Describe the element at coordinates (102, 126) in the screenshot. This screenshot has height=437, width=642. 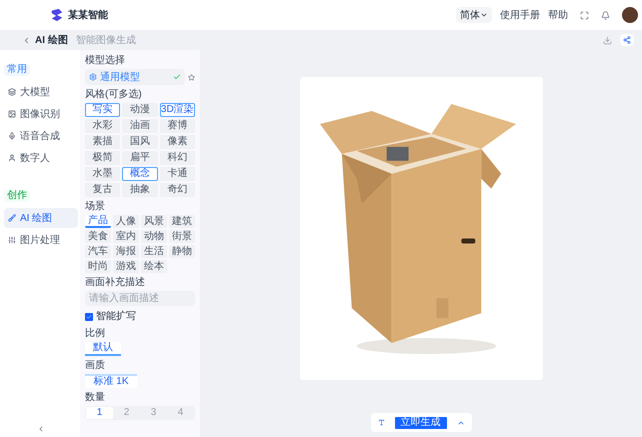
I see `style-option: 水彩` at that location.